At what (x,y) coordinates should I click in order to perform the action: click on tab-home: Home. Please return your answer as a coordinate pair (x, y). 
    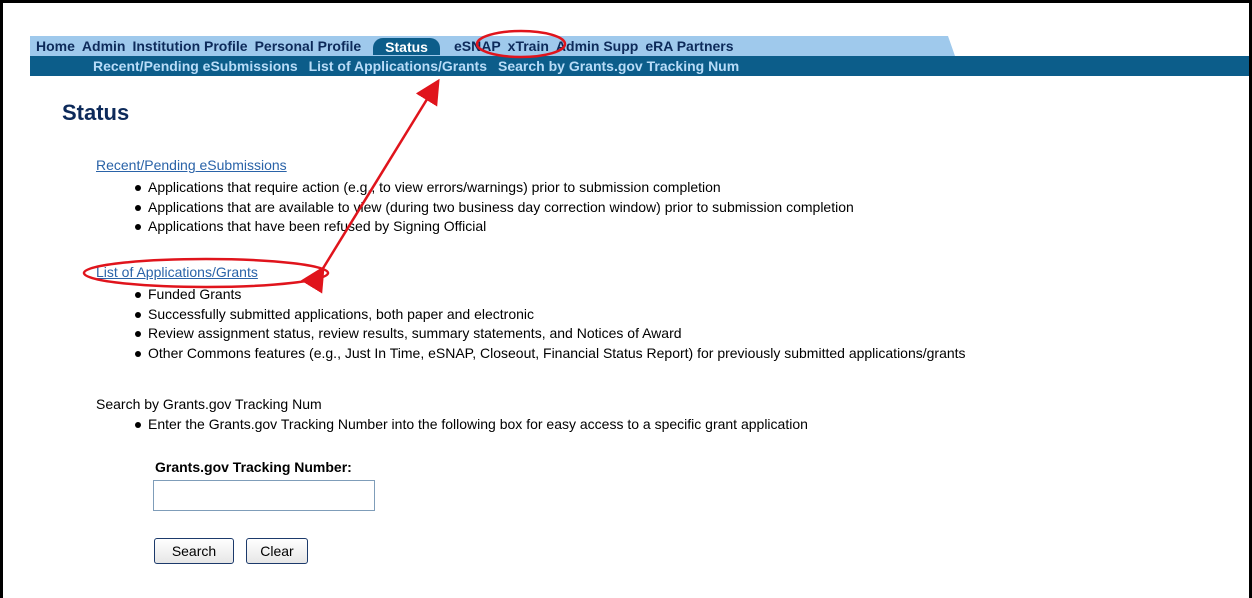
    Looking at the image, I should click on (55, 46).